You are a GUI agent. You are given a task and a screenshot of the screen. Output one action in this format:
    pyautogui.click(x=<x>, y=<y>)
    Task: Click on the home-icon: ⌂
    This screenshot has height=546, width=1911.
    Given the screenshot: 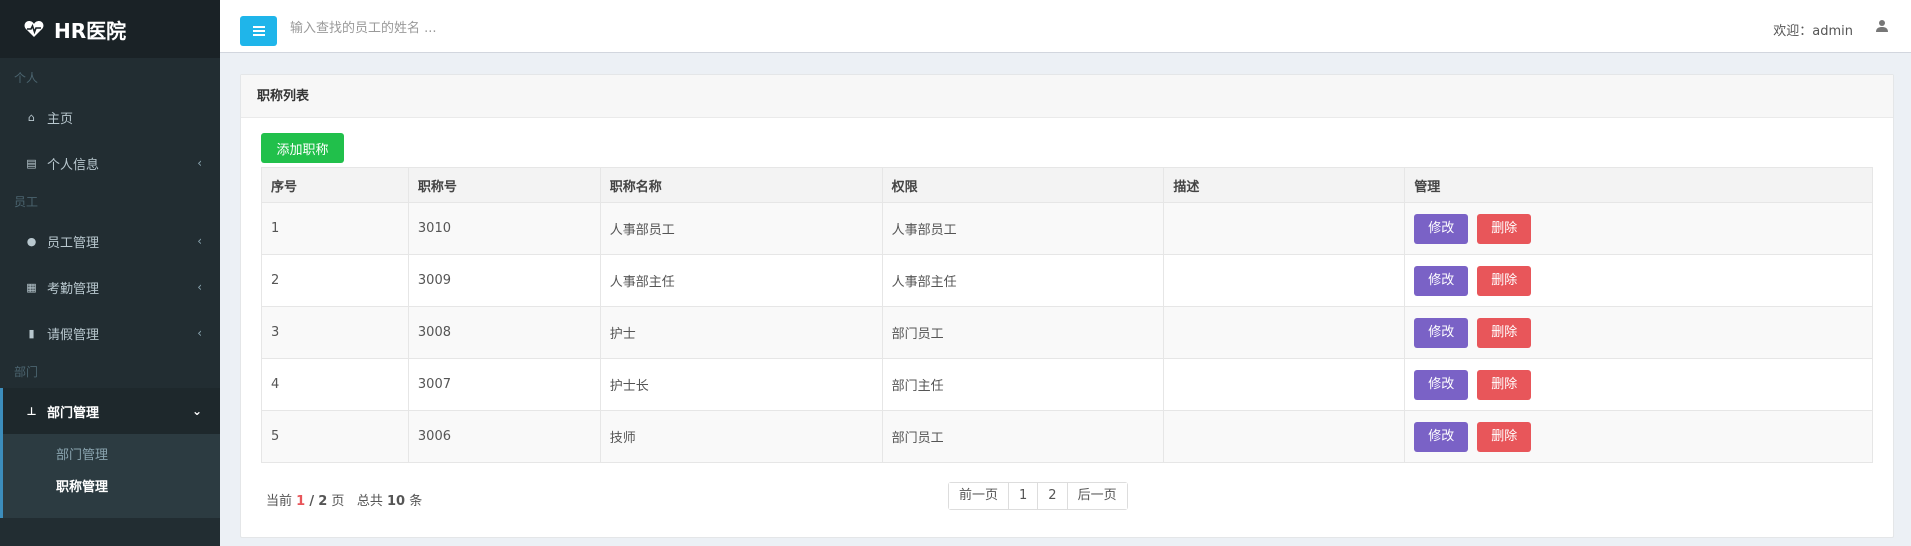 What is the action you would take?
    pyautogui.click(x=31, y=117)
    